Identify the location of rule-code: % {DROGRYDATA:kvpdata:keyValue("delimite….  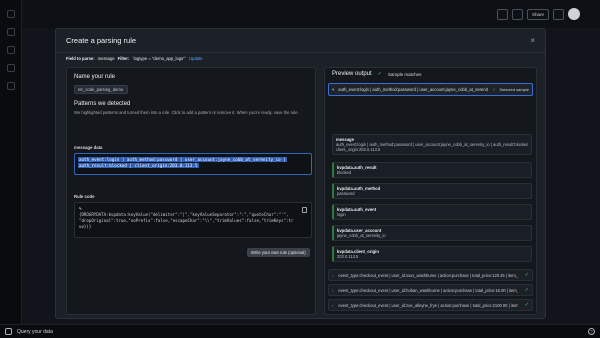
(186, 217).